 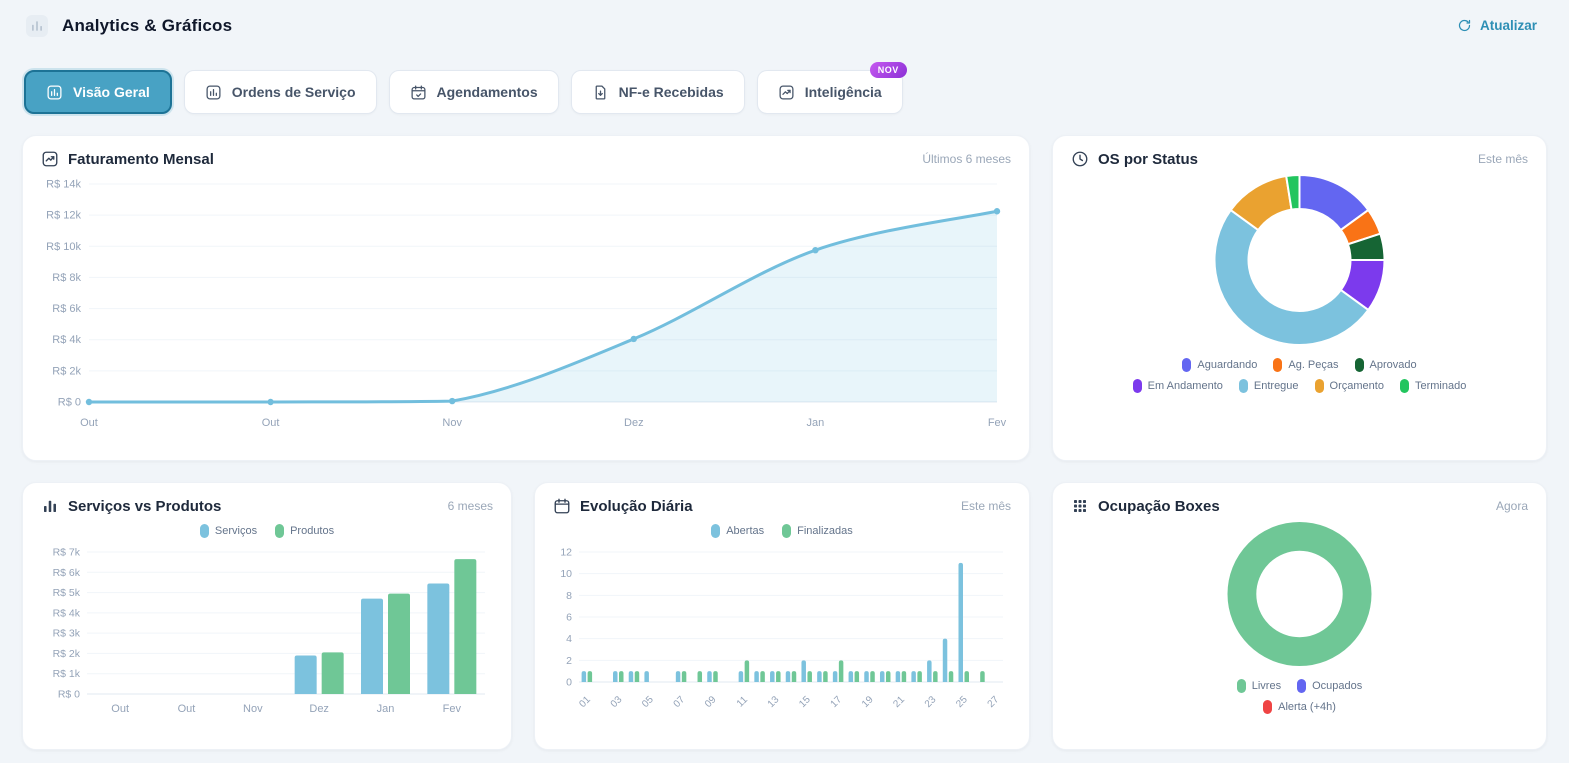 I want to click on chart-bars-icon, so click(x=54, y=92).